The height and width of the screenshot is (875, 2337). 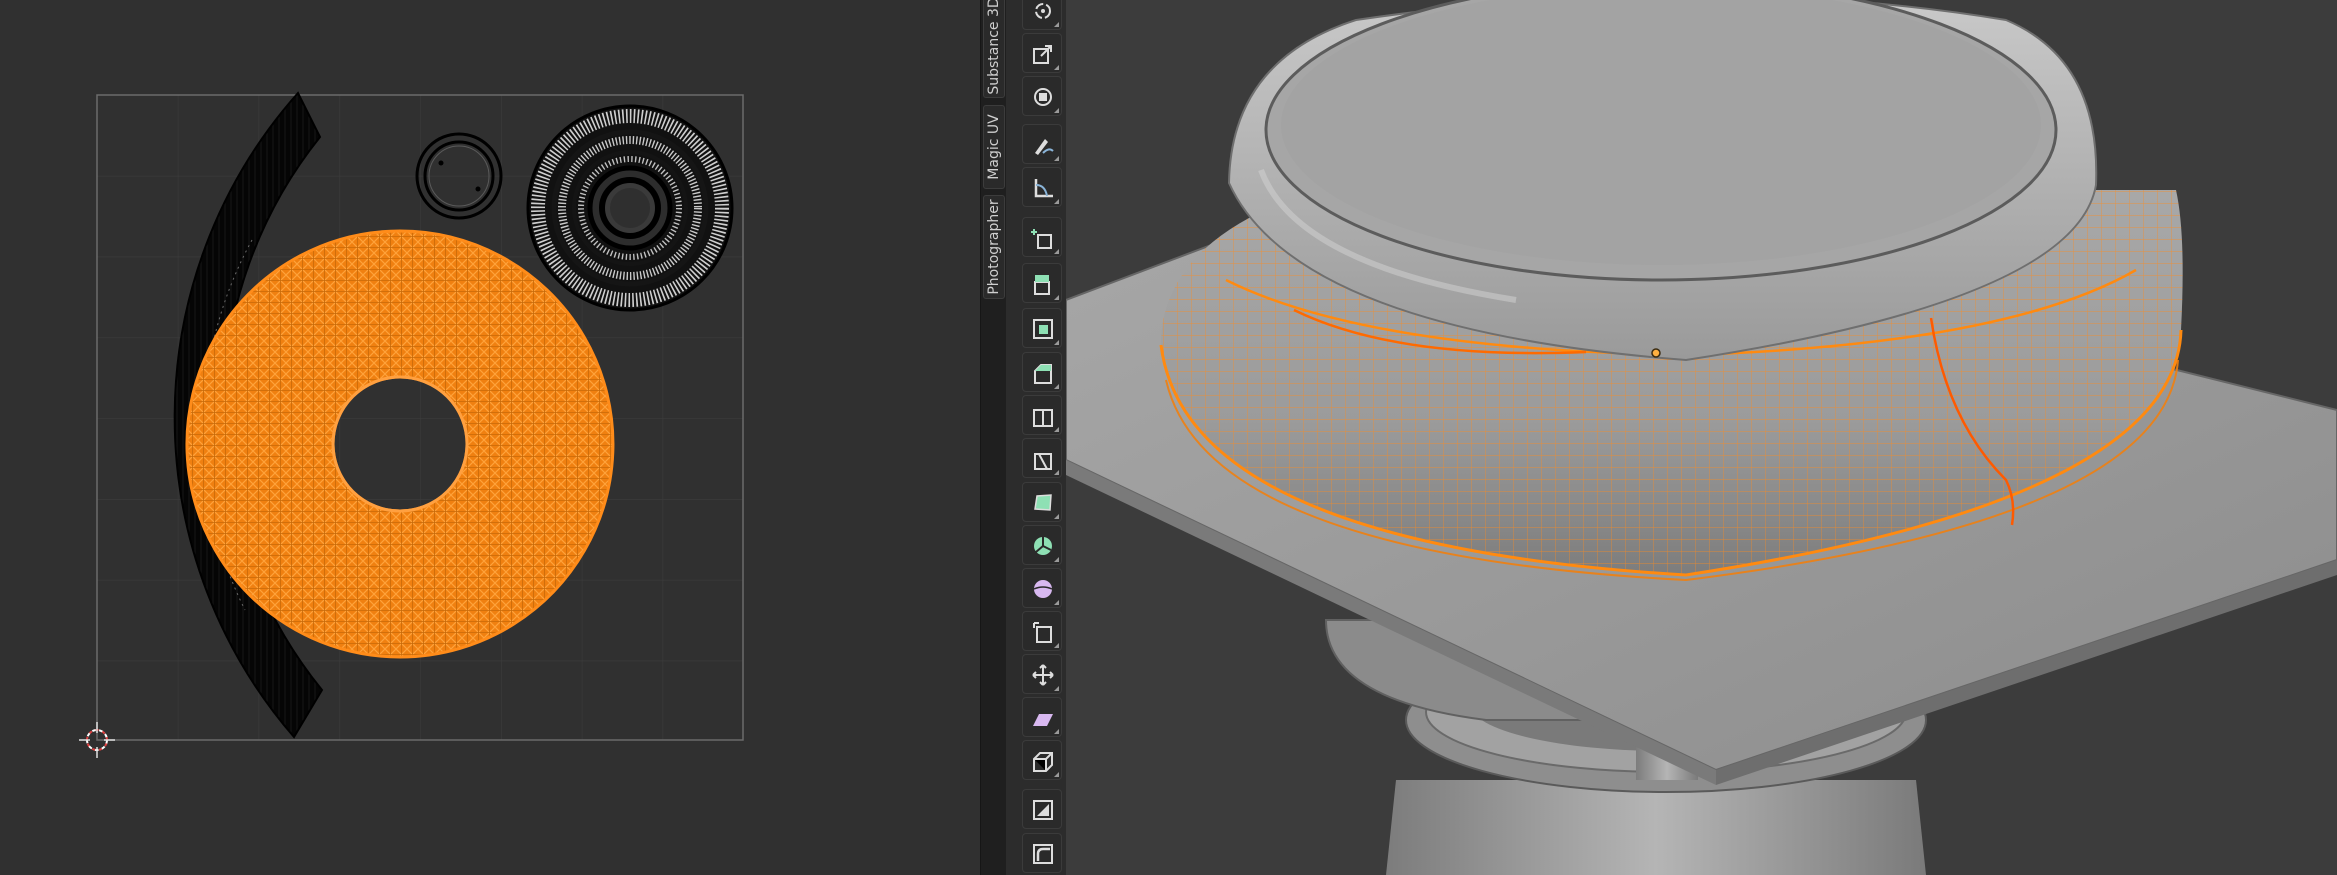 I want to click on scale-tool-button, so click(x=1042, y=53).